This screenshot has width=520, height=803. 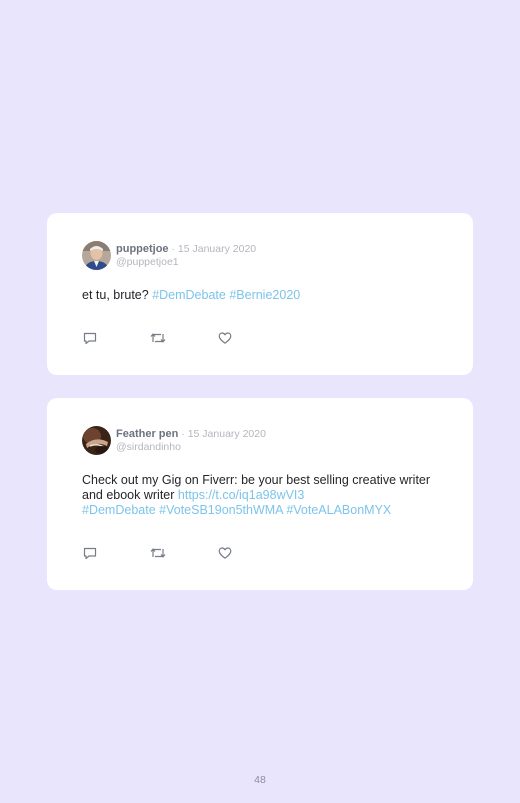 What do you see at coordinates (117, 295) in the screenshot?
I see `tweet-text-plain: et tu, brute?` at bounding box center [117, 295].